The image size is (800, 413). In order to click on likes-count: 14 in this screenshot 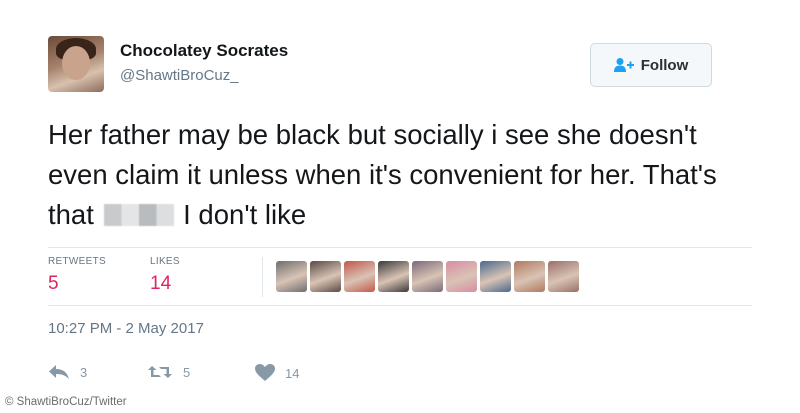, I will do `click(160, 284)`.